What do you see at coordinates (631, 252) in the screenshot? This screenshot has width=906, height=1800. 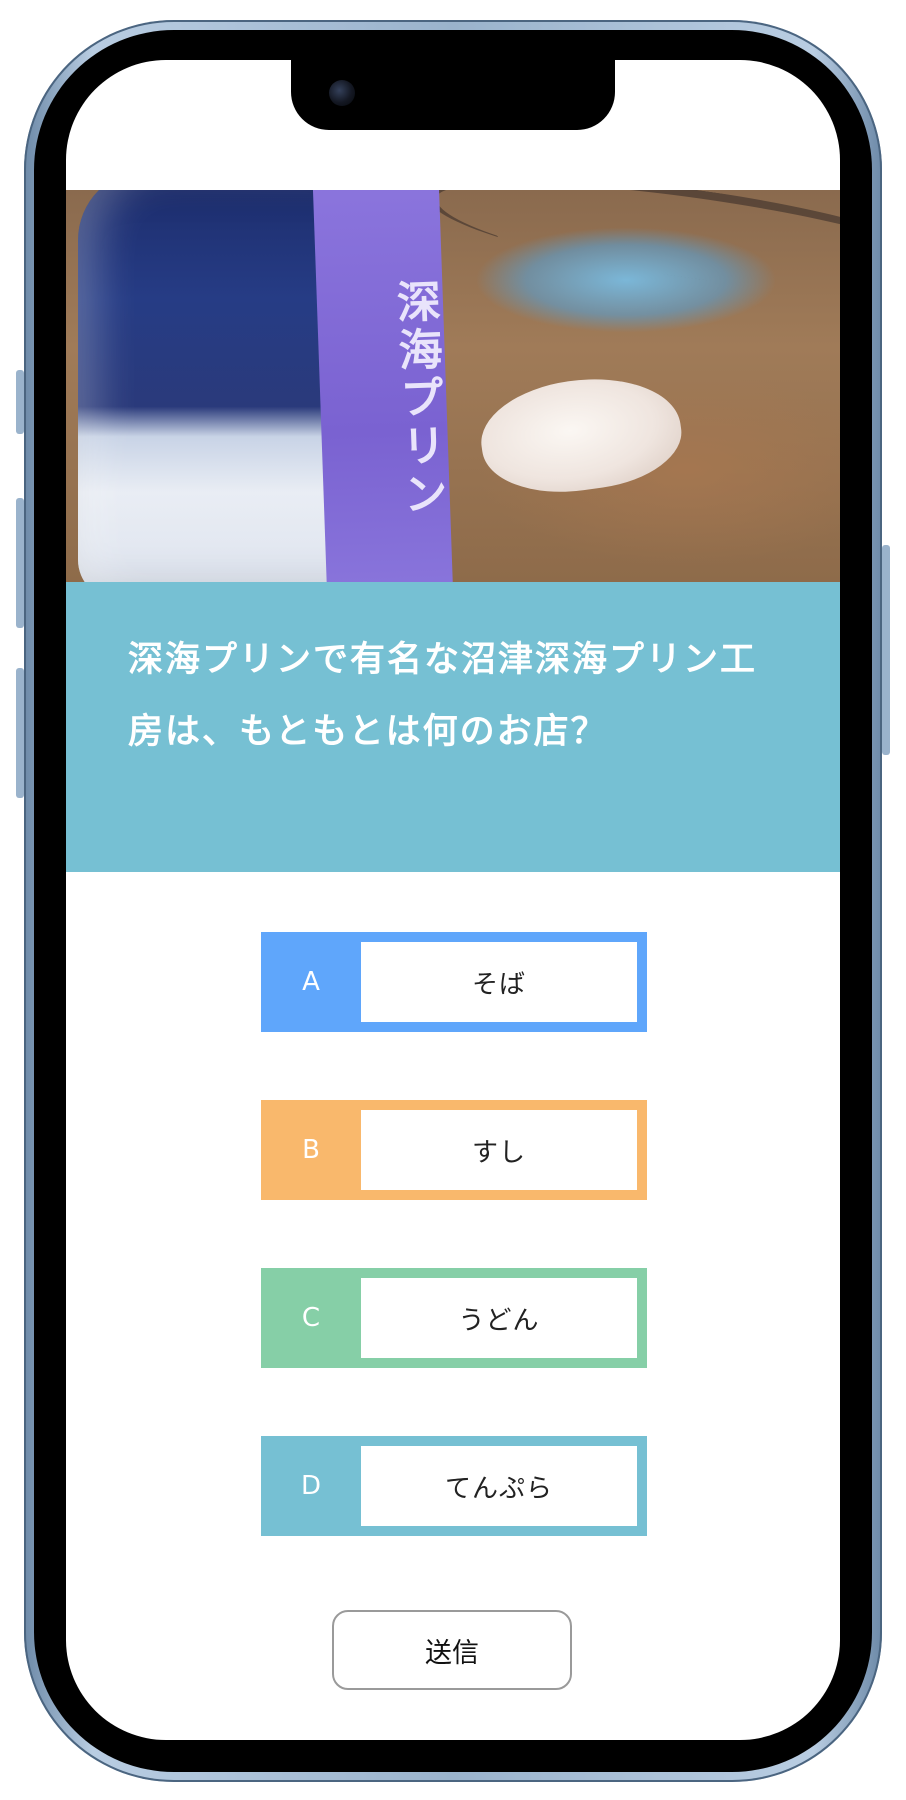 I see `tray-rim` at bounding box center [631, 252].